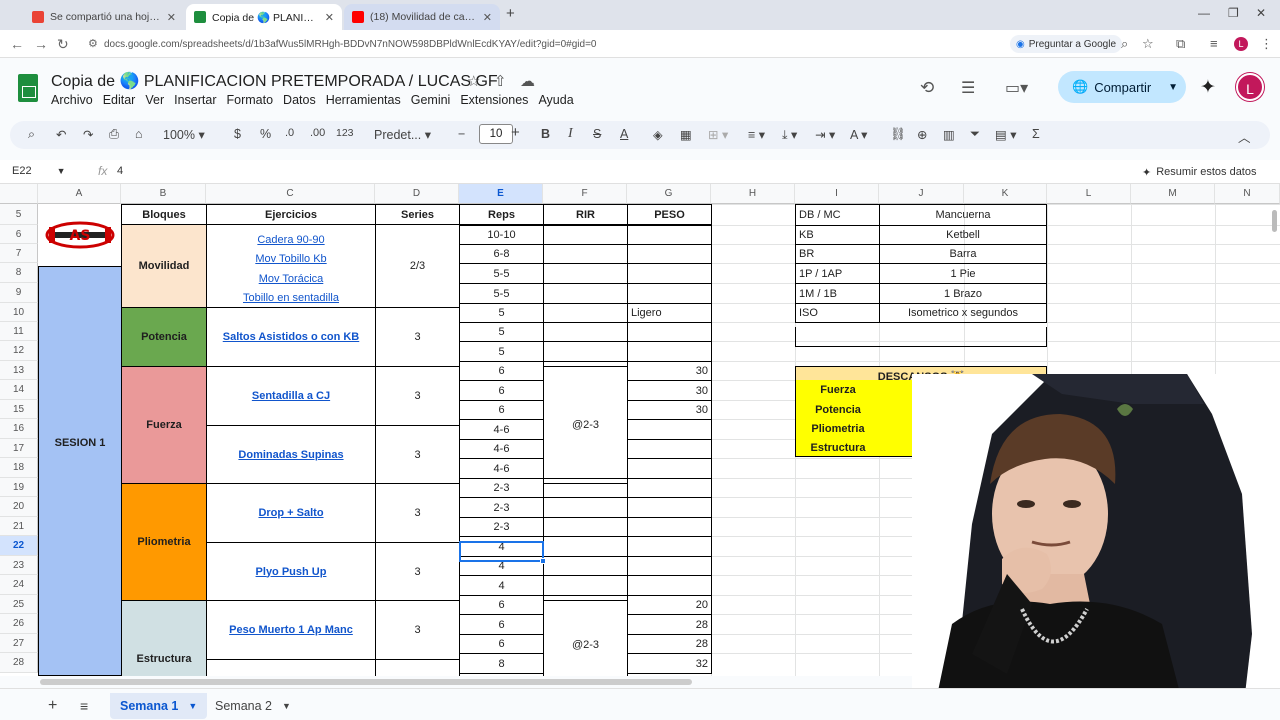  What do you see at coordinates (19, 253) in the screenshot?
I see `row-header: 7` at bounding box center [19, 253].